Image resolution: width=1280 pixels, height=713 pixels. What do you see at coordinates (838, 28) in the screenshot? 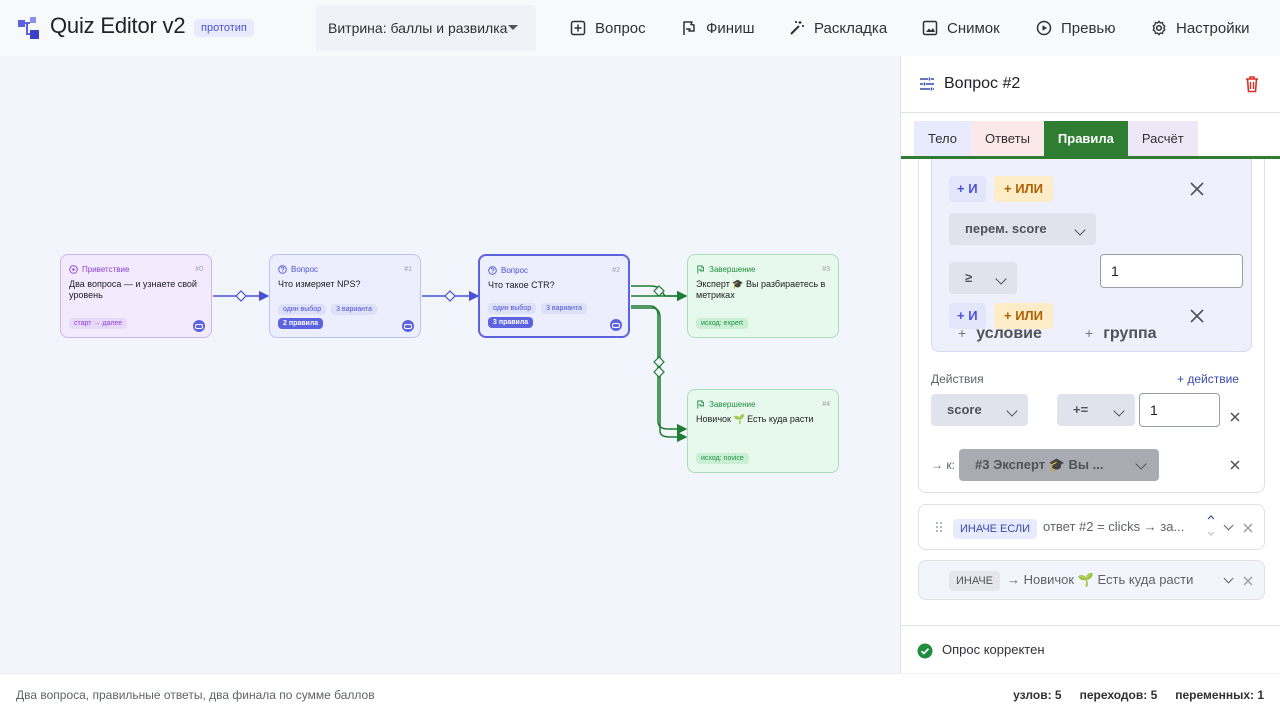
I see `auto-layout-button: Раскладка` at bounding box center [838, 28].